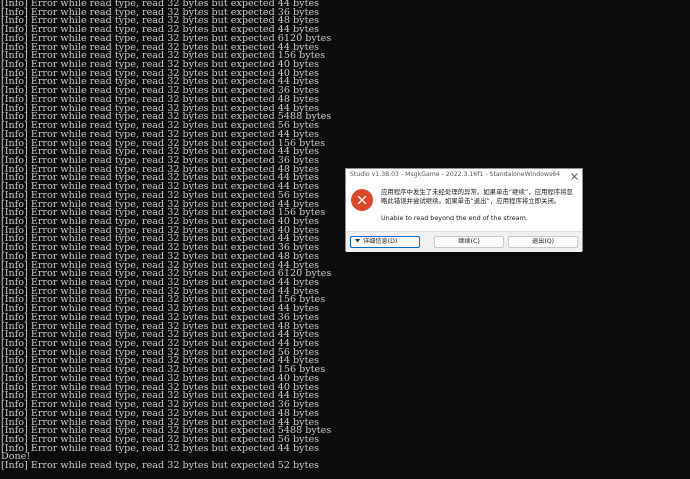  What do you see at coordinates (362, 200) in the screenshot?
I see `error-icon` at bounding box center [362, 200].